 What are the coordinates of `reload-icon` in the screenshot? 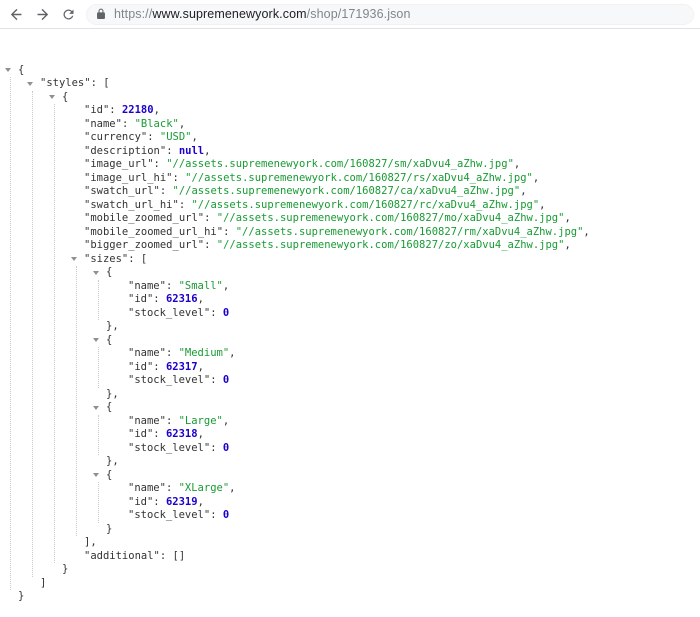 It's located at (68, 14).